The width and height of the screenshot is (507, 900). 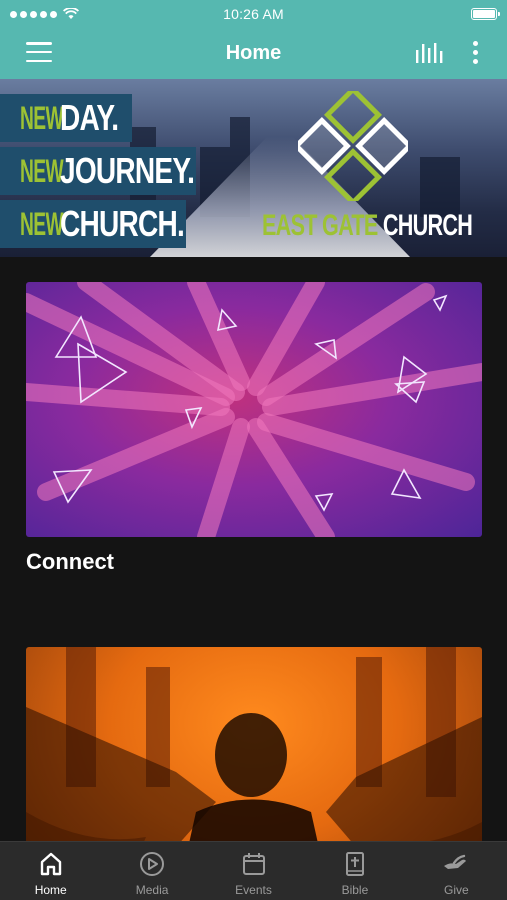 I want to click on play-circle-icon, so click(x=152, y=864).